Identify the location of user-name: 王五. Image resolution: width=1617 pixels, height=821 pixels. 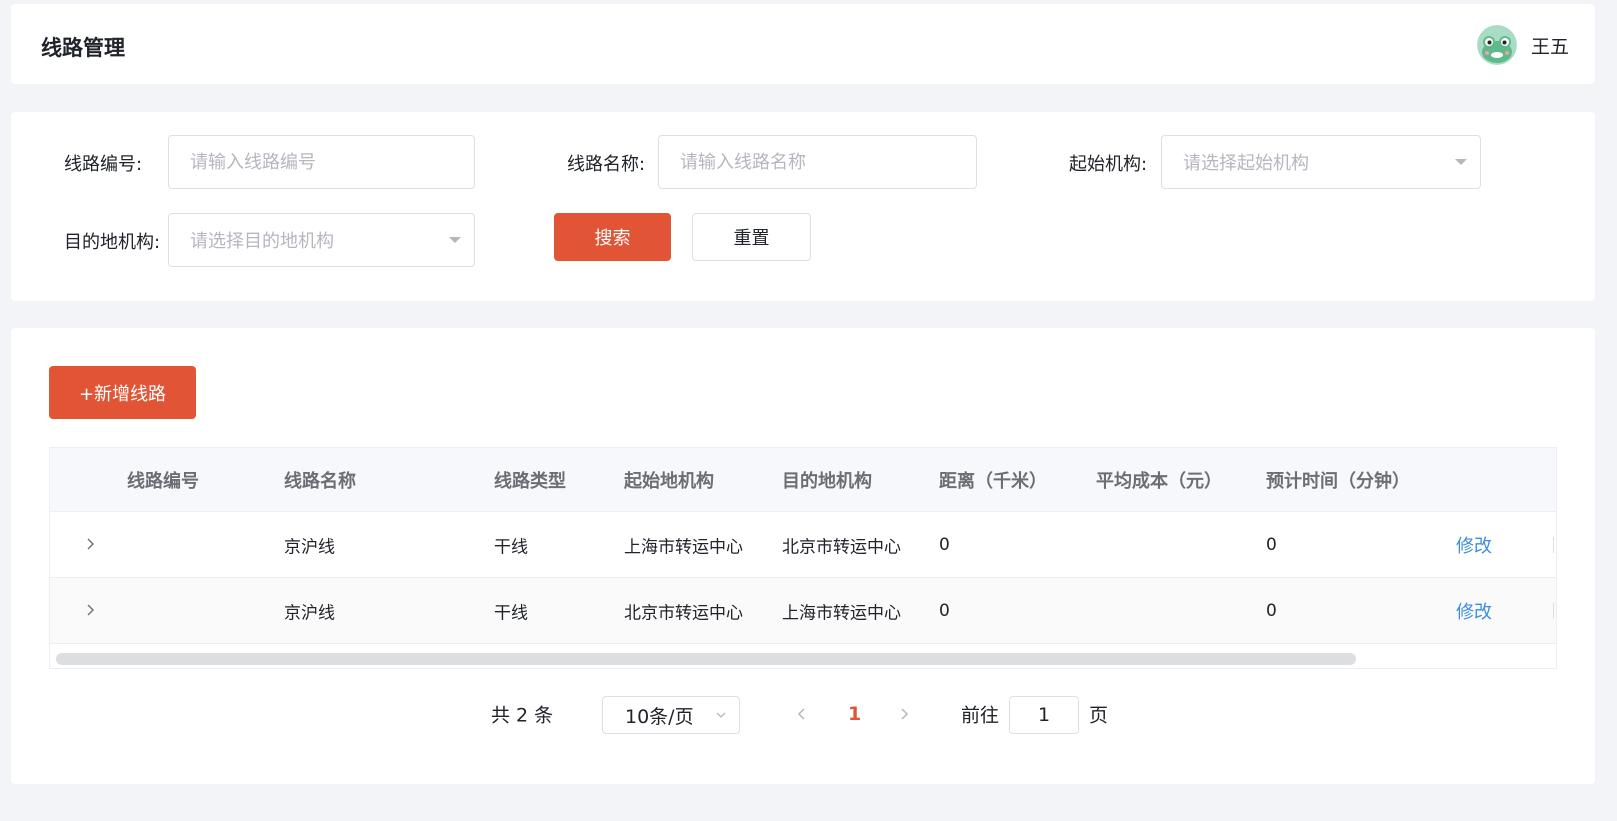
(1550, 45).